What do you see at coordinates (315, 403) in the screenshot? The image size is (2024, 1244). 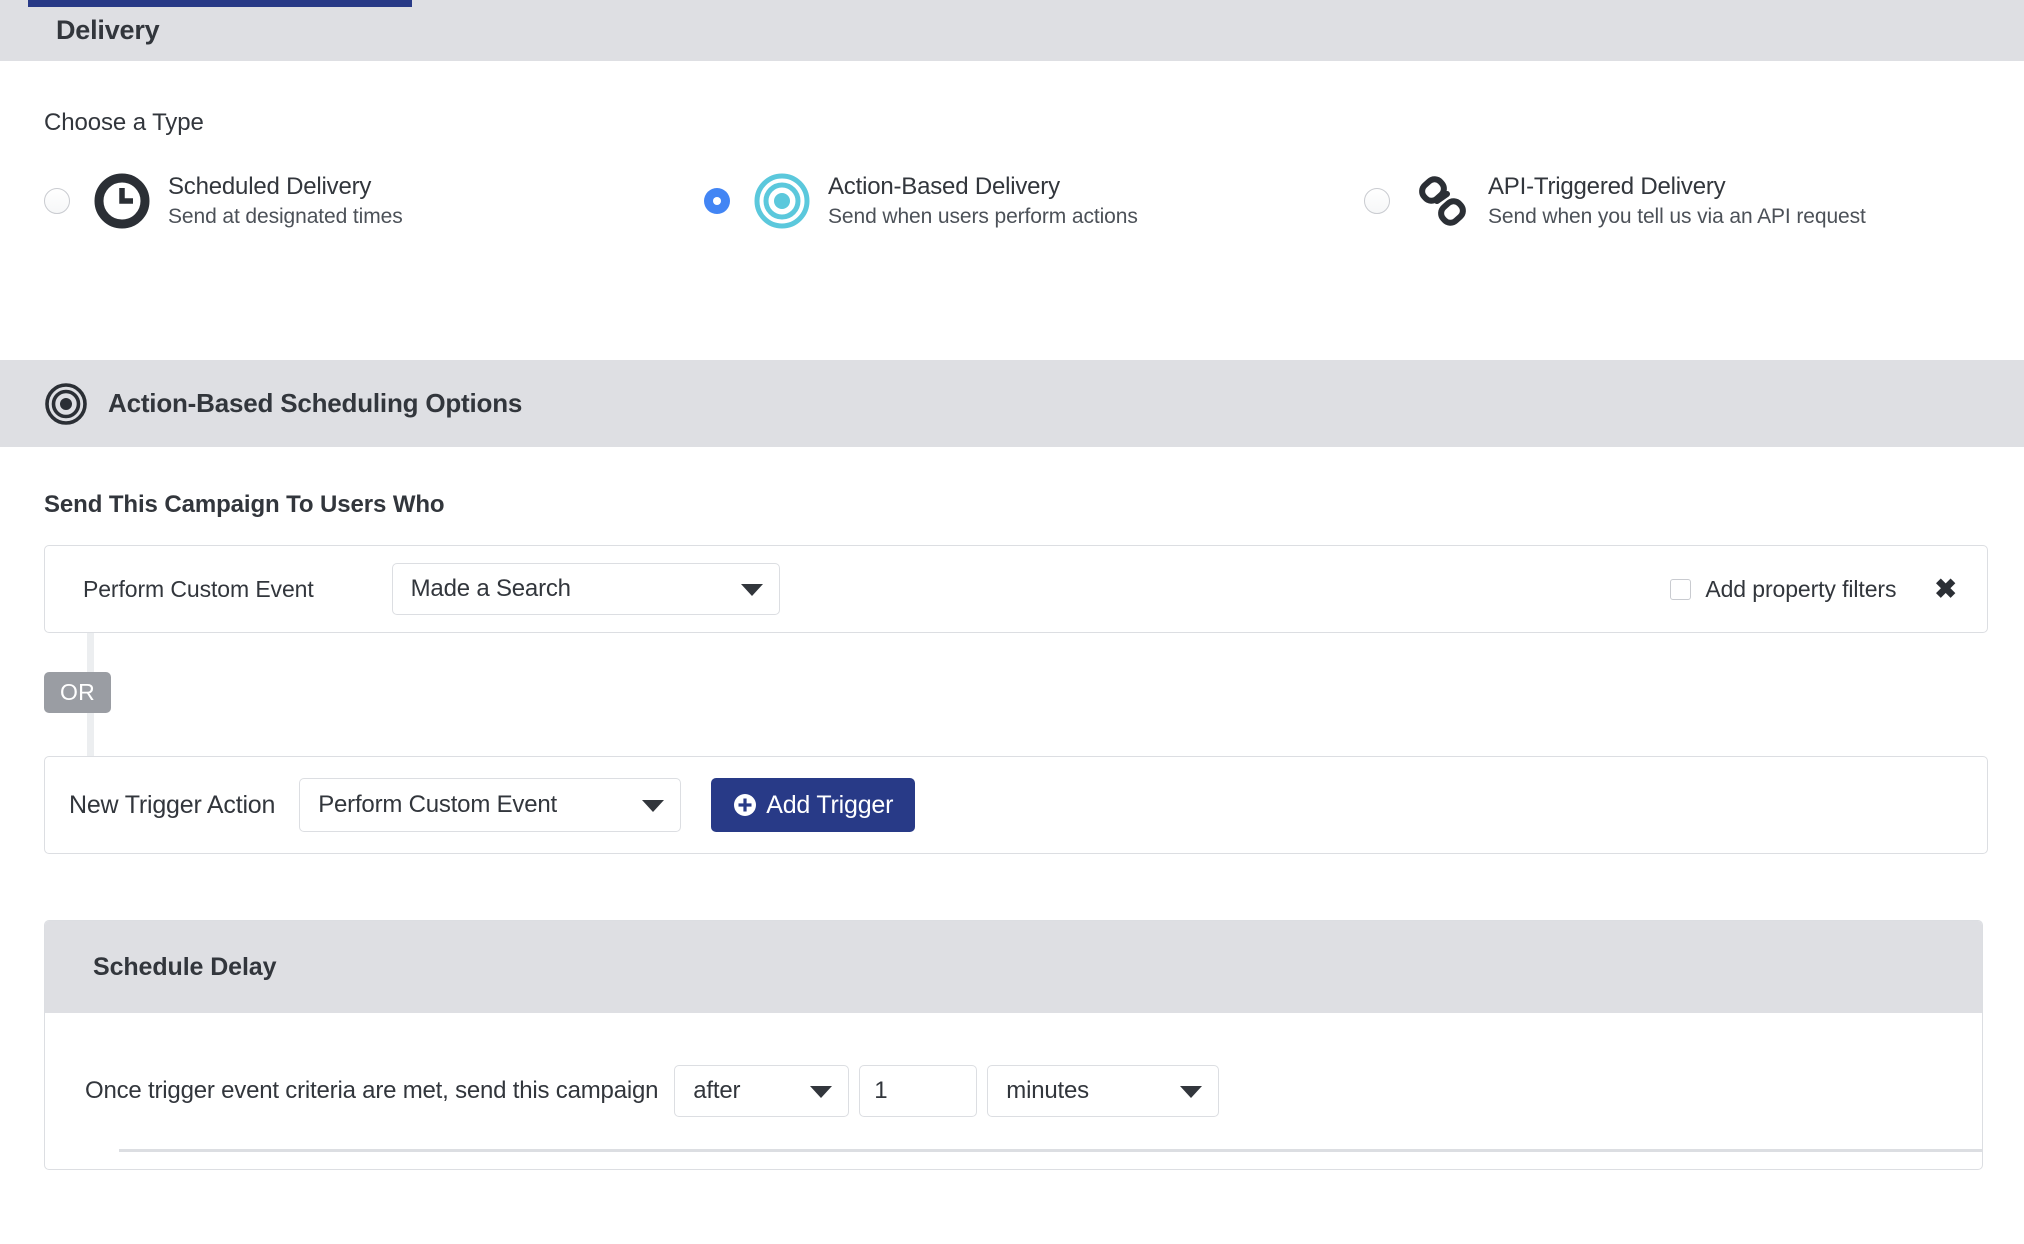 I see `action-based-scheduling-title: Action-Based Scheduling Options` at bounding box center [315, 403].